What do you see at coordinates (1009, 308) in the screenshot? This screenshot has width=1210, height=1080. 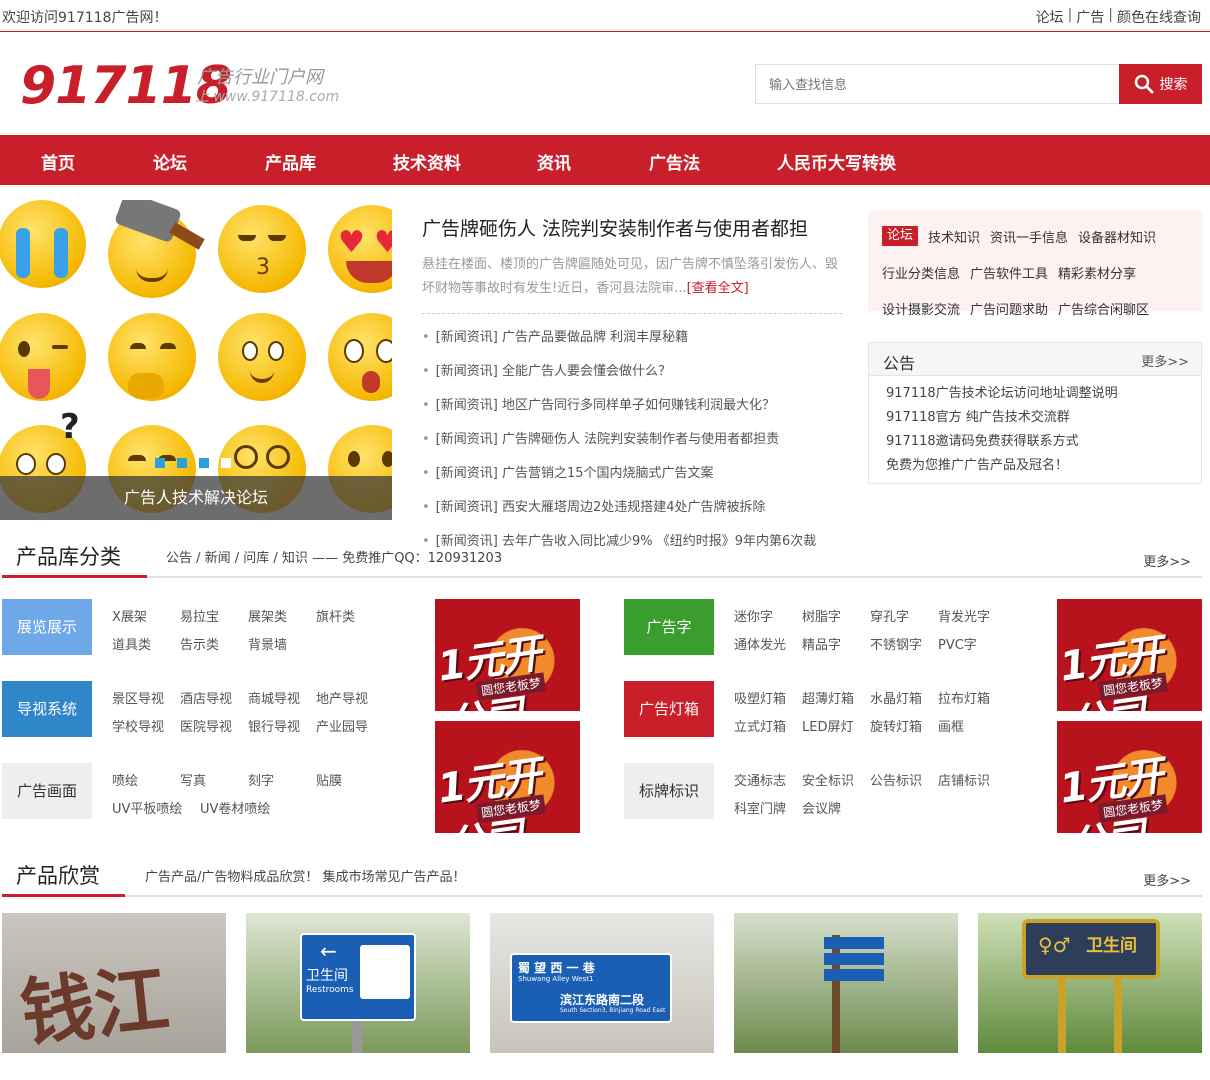 I see `forum-link: 广告问题求助` at bounding box center [1009, 308].